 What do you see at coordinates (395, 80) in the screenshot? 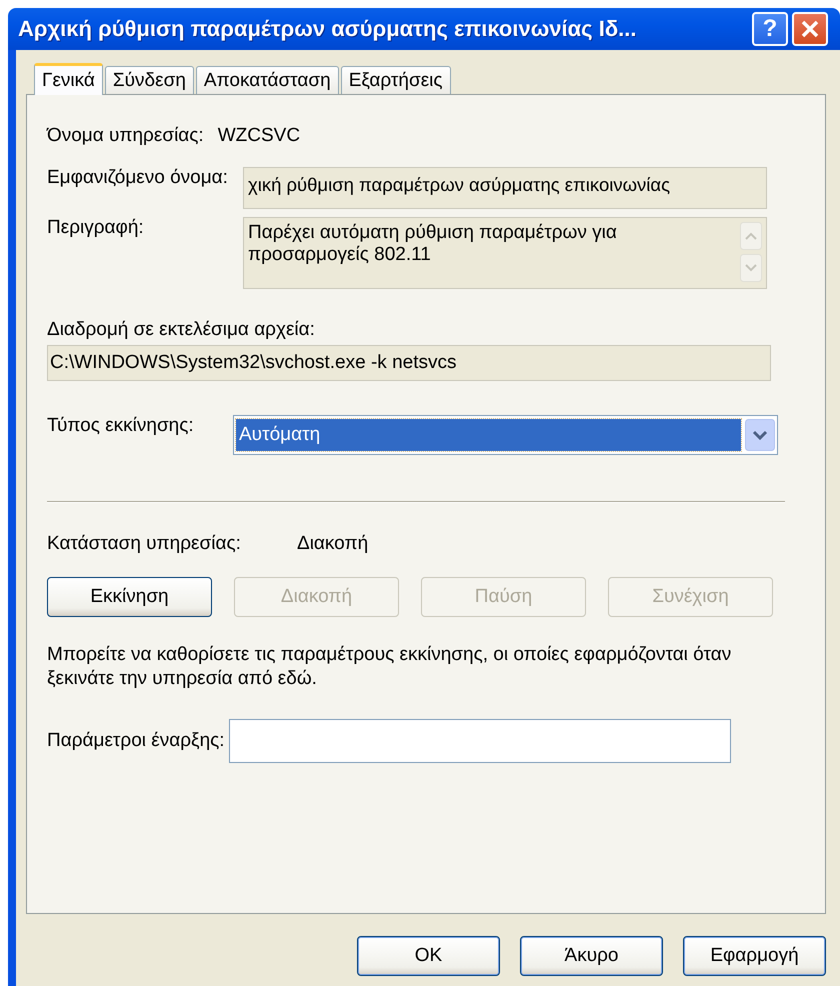
I see `tab: Εξαρτήσεις` at bounding box center [395, 80].